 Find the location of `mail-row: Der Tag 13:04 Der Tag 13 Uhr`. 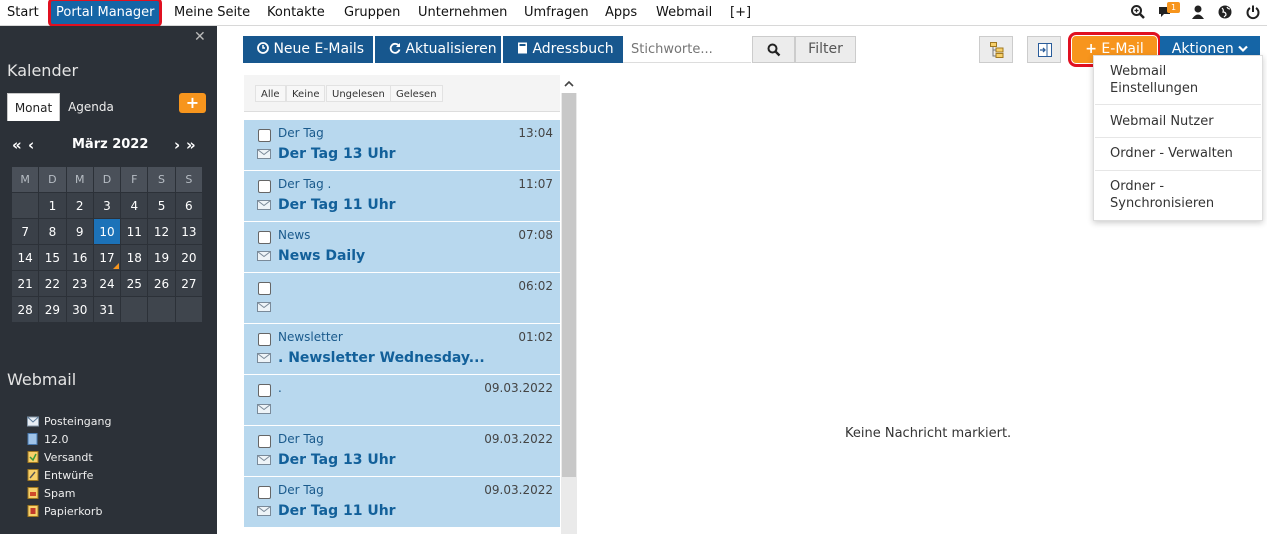

mail-row: Der Tag 13:04 Der Tag 13 Uhr is located at coordinates (402, 145).